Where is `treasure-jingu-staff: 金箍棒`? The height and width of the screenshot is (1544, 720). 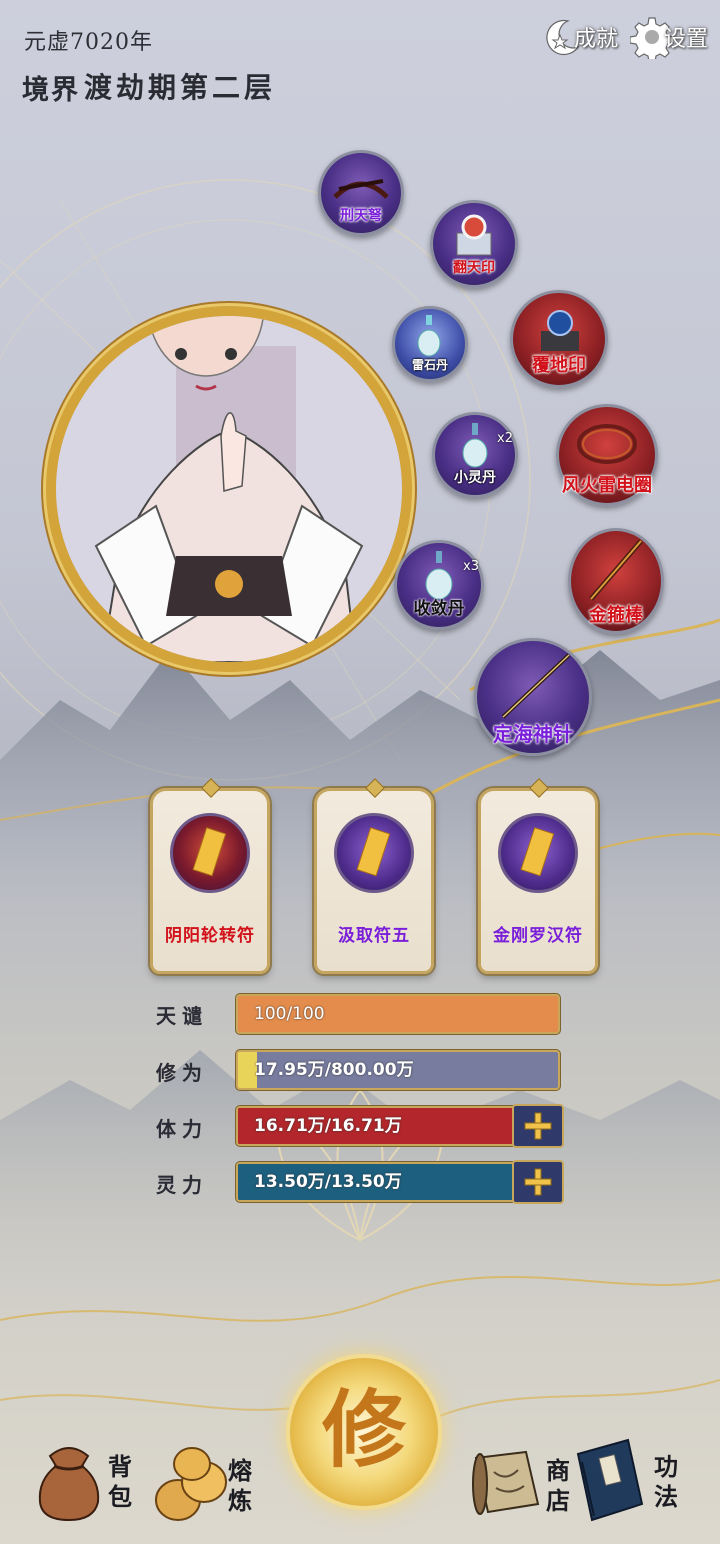 treasure-jingu-staff: 金箍棒 is located at coordinates (616, 581).